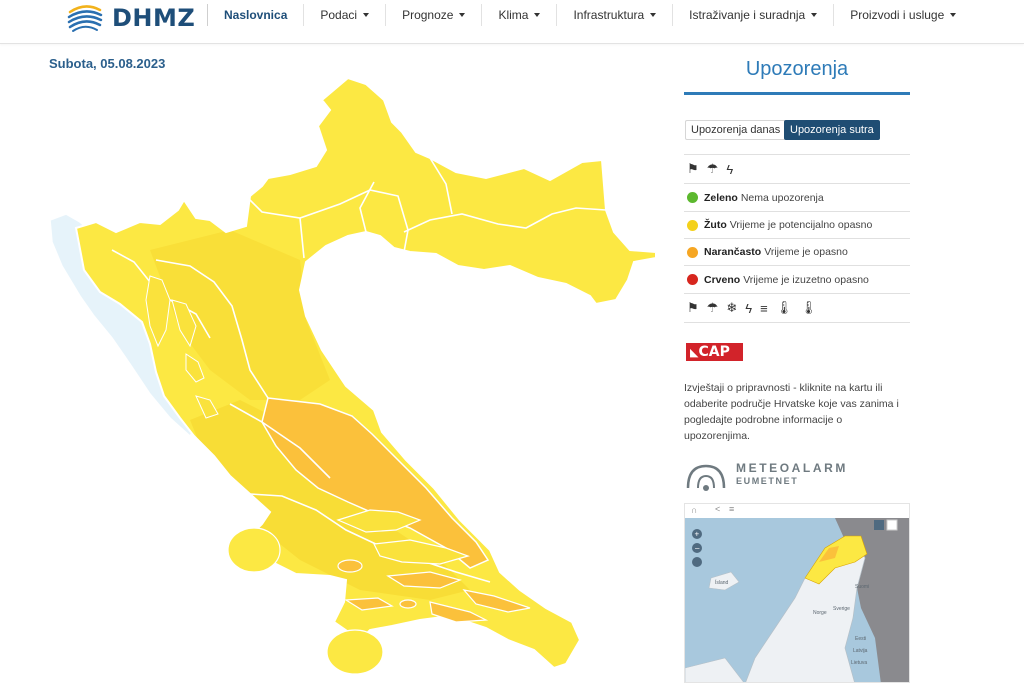 The width and height of the screenshot is (1024, 683). What do you see at coordinates (767, 481) in the screenshot?
I see `meteoalarm-sub: EUMETNET` at bounding box center [767, 481].